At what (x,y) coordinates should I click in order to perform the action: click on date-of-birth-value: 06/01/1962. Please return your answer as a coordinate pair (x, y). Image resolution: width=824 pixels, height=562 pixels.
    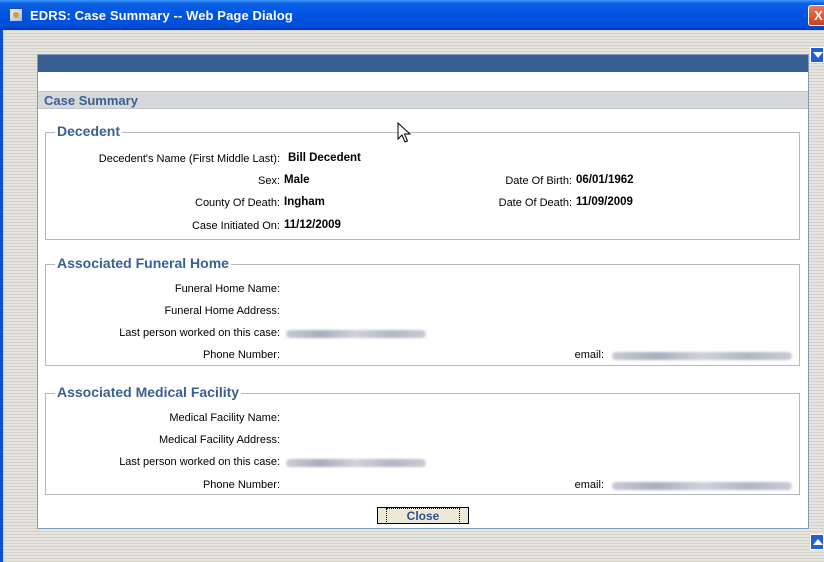
    Looking at the image, I should click on (605, 180).